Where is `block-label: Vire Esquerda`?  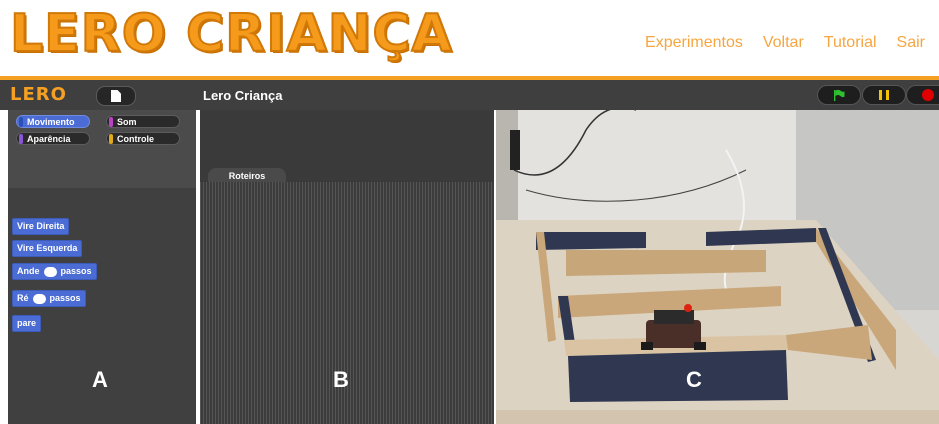
block-label: Vire Esquerda is located at coordinates (47, 248).